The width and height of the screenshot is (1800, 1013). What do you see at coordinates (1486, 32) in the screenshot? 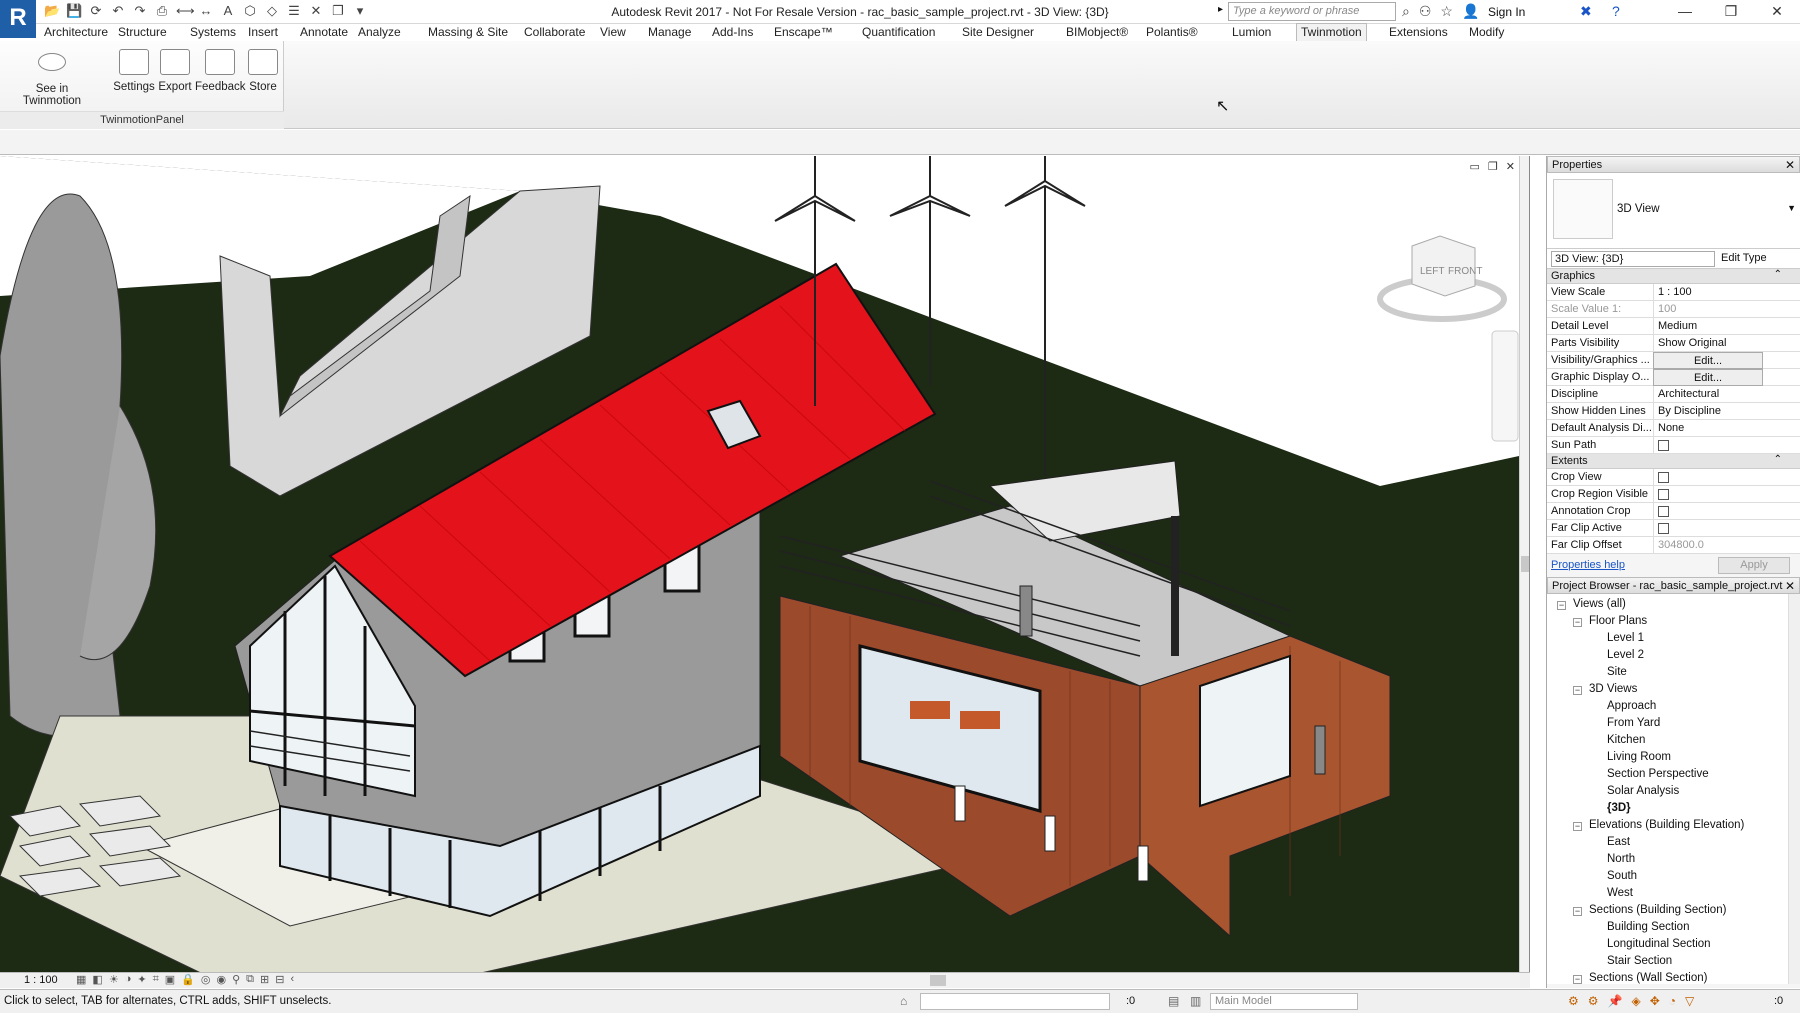
I see `tab-modify: Modify` at bounding box center [1486, 32].